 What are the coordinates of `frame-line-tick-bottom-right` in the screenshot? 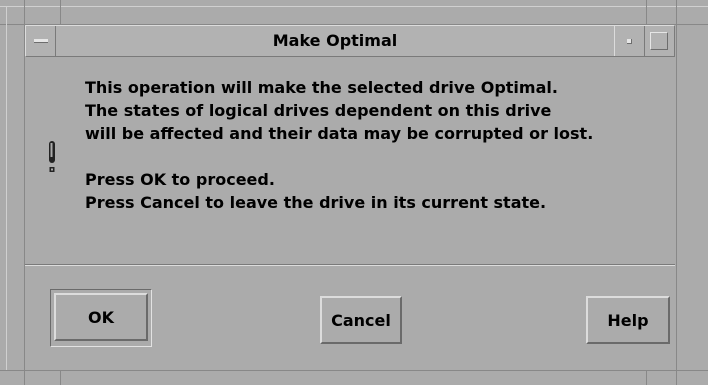 It's located at (646, 378).